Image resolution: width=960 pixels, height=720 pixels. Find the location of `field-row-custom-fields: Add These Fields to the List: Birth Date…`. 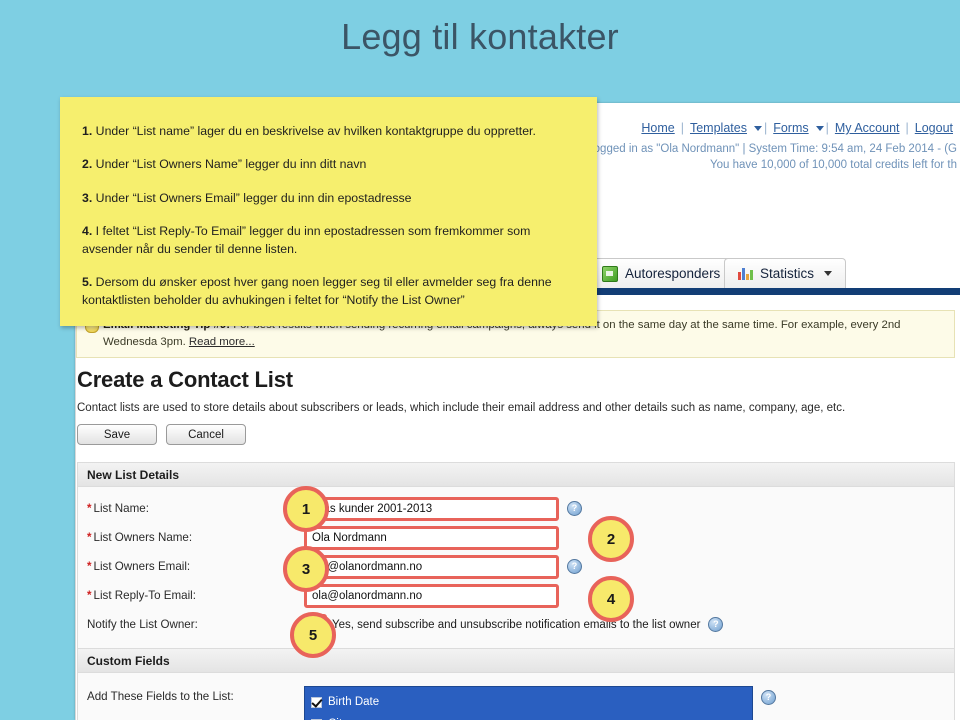

field-row-custom-fields: Add These Fields to the List: Birth Date… is located at coordinates (516, 700).